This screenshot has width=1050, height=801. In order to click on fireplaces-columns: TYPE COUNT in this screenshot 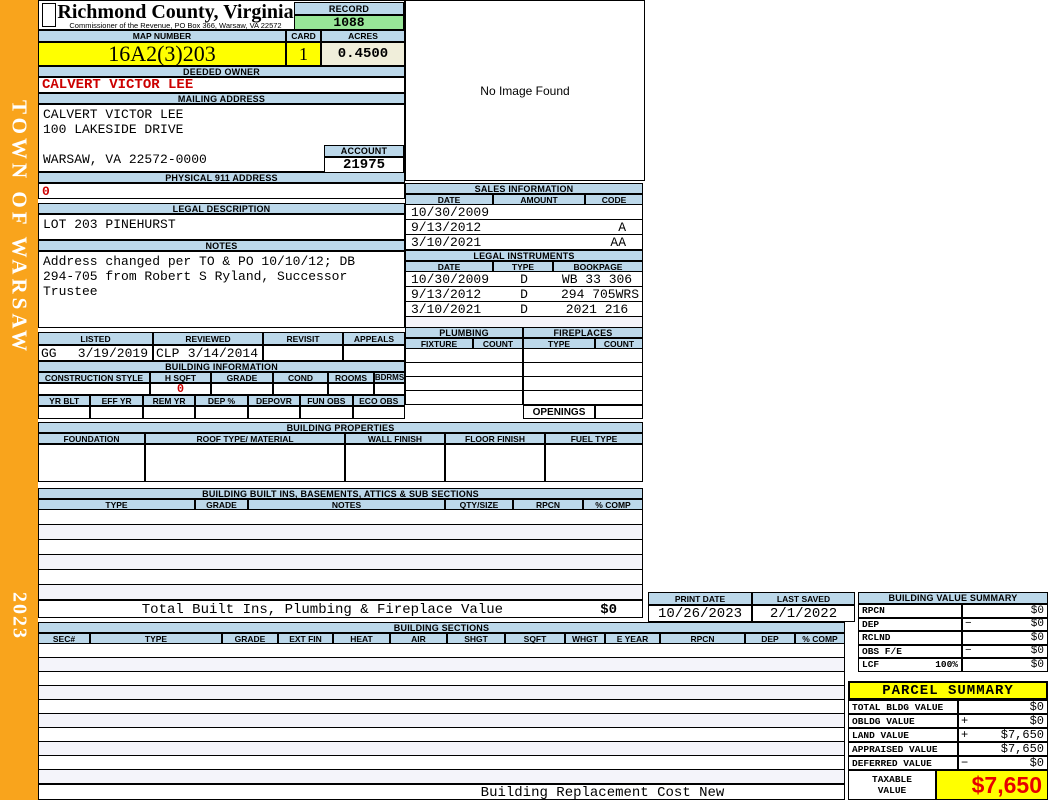, I will do `click(583, 343)`.